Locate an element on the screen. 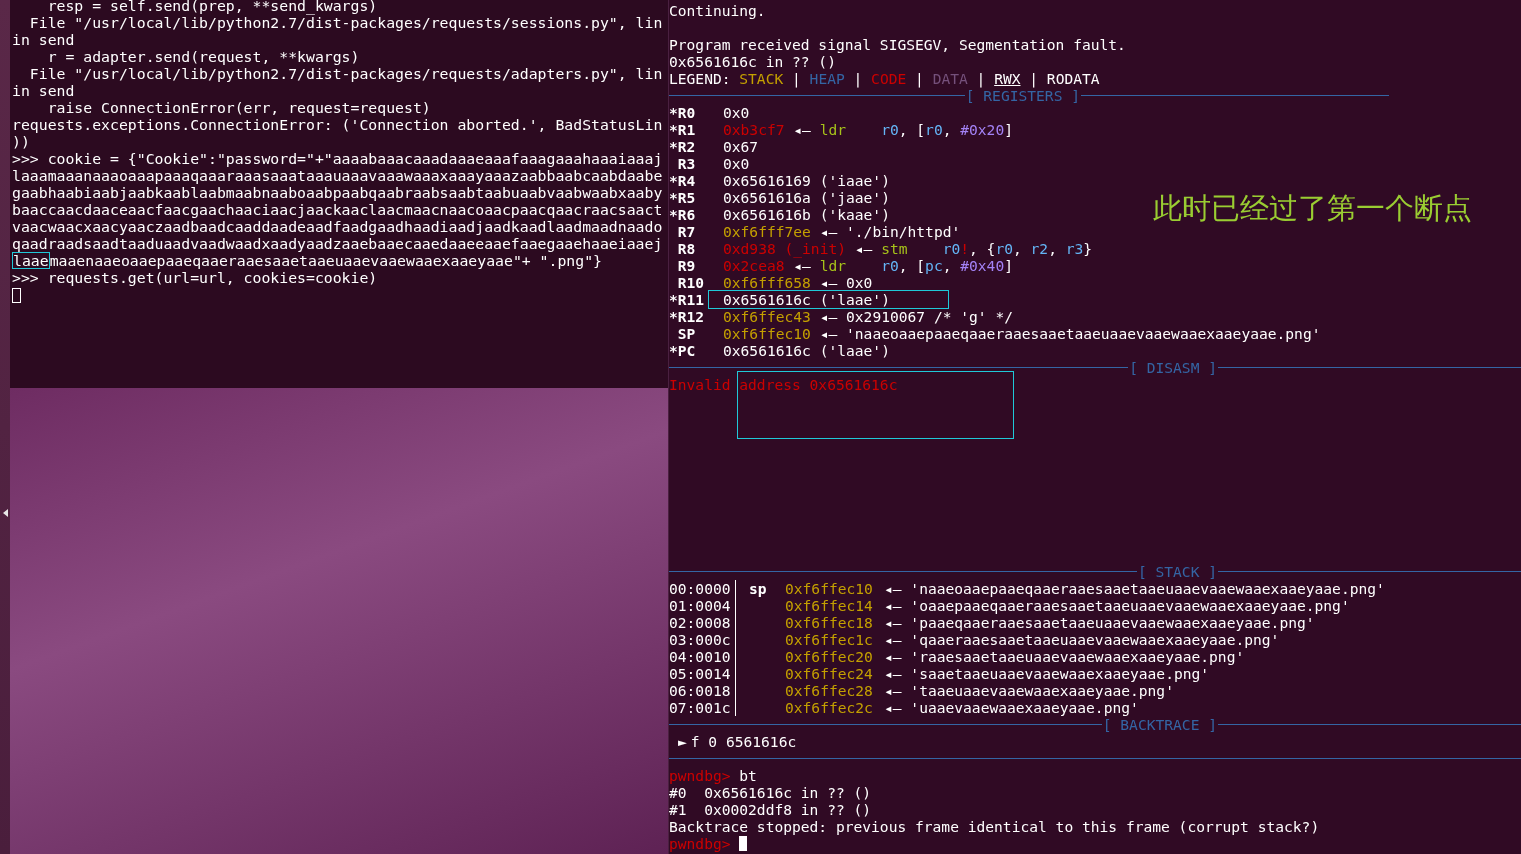 This screenshot has height=854, width=1521. register-name: *R11 is located at coordinates (687, 299).